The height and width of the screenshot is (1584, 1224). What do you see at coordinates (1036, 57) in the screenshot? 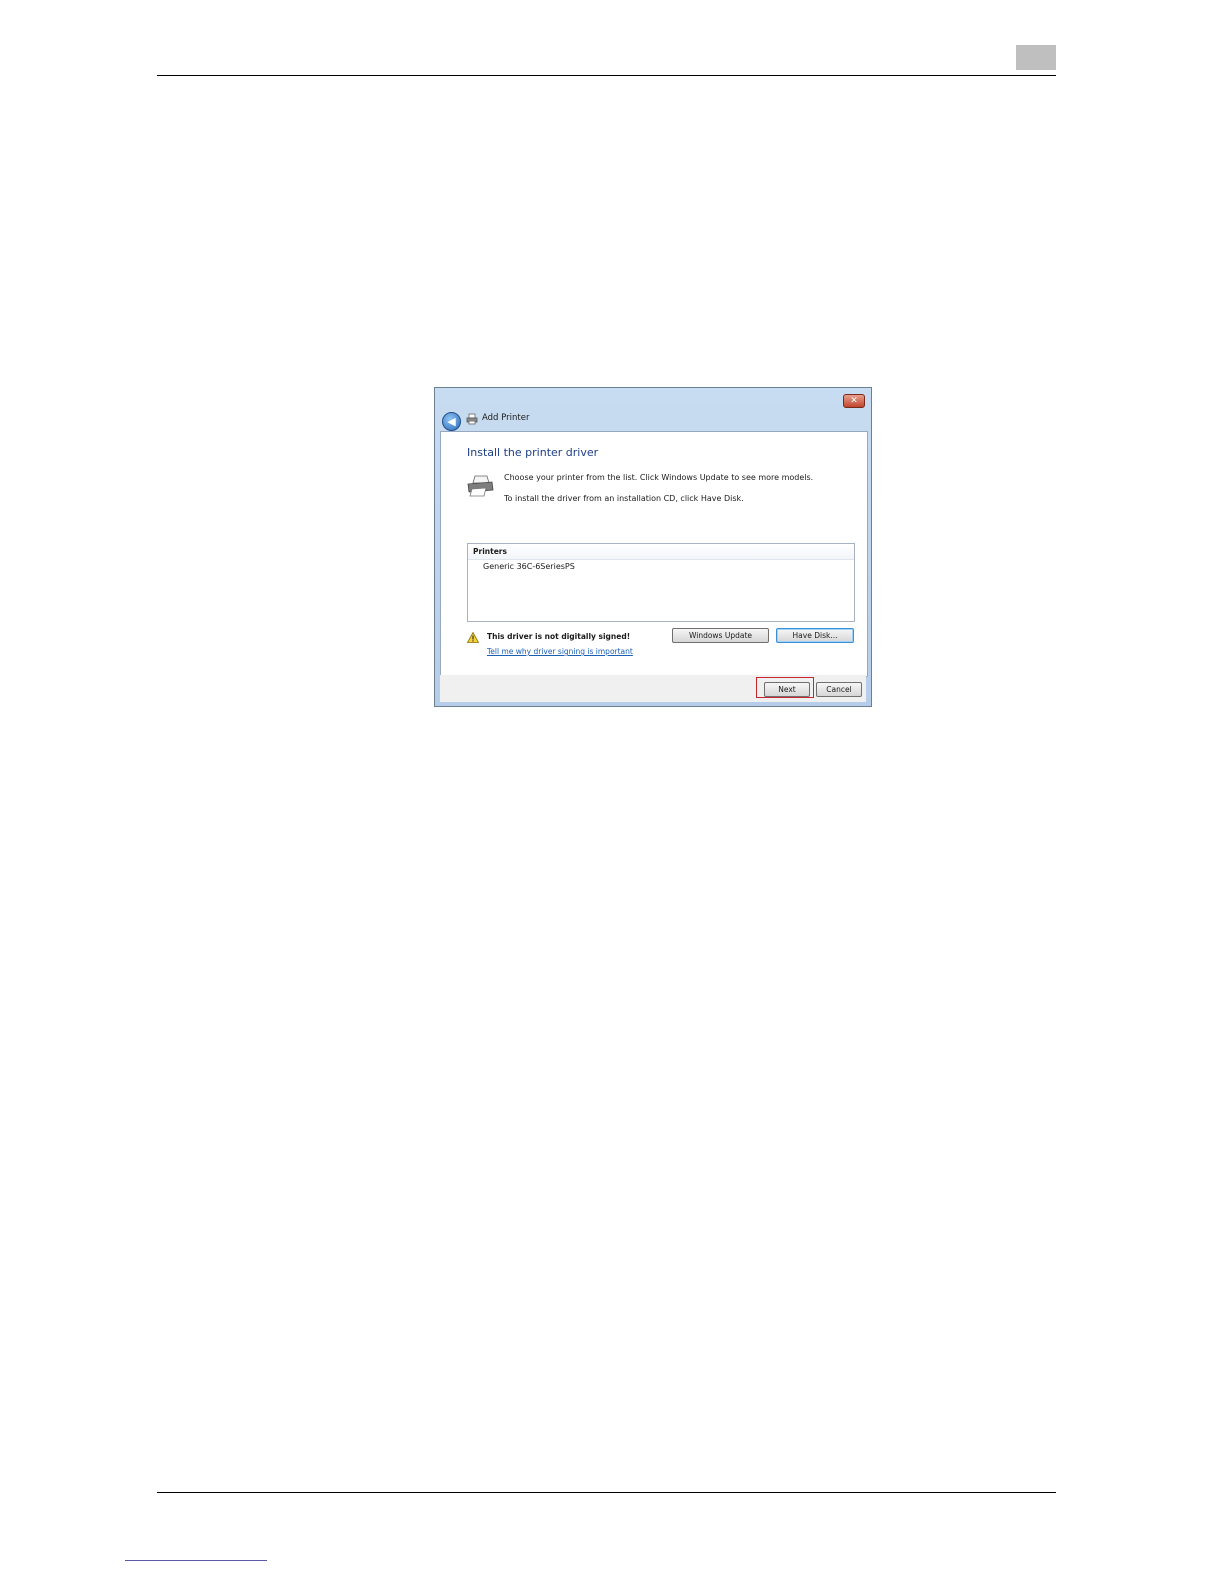
I see `page-header-tab` at bounding box center [1036, 57].